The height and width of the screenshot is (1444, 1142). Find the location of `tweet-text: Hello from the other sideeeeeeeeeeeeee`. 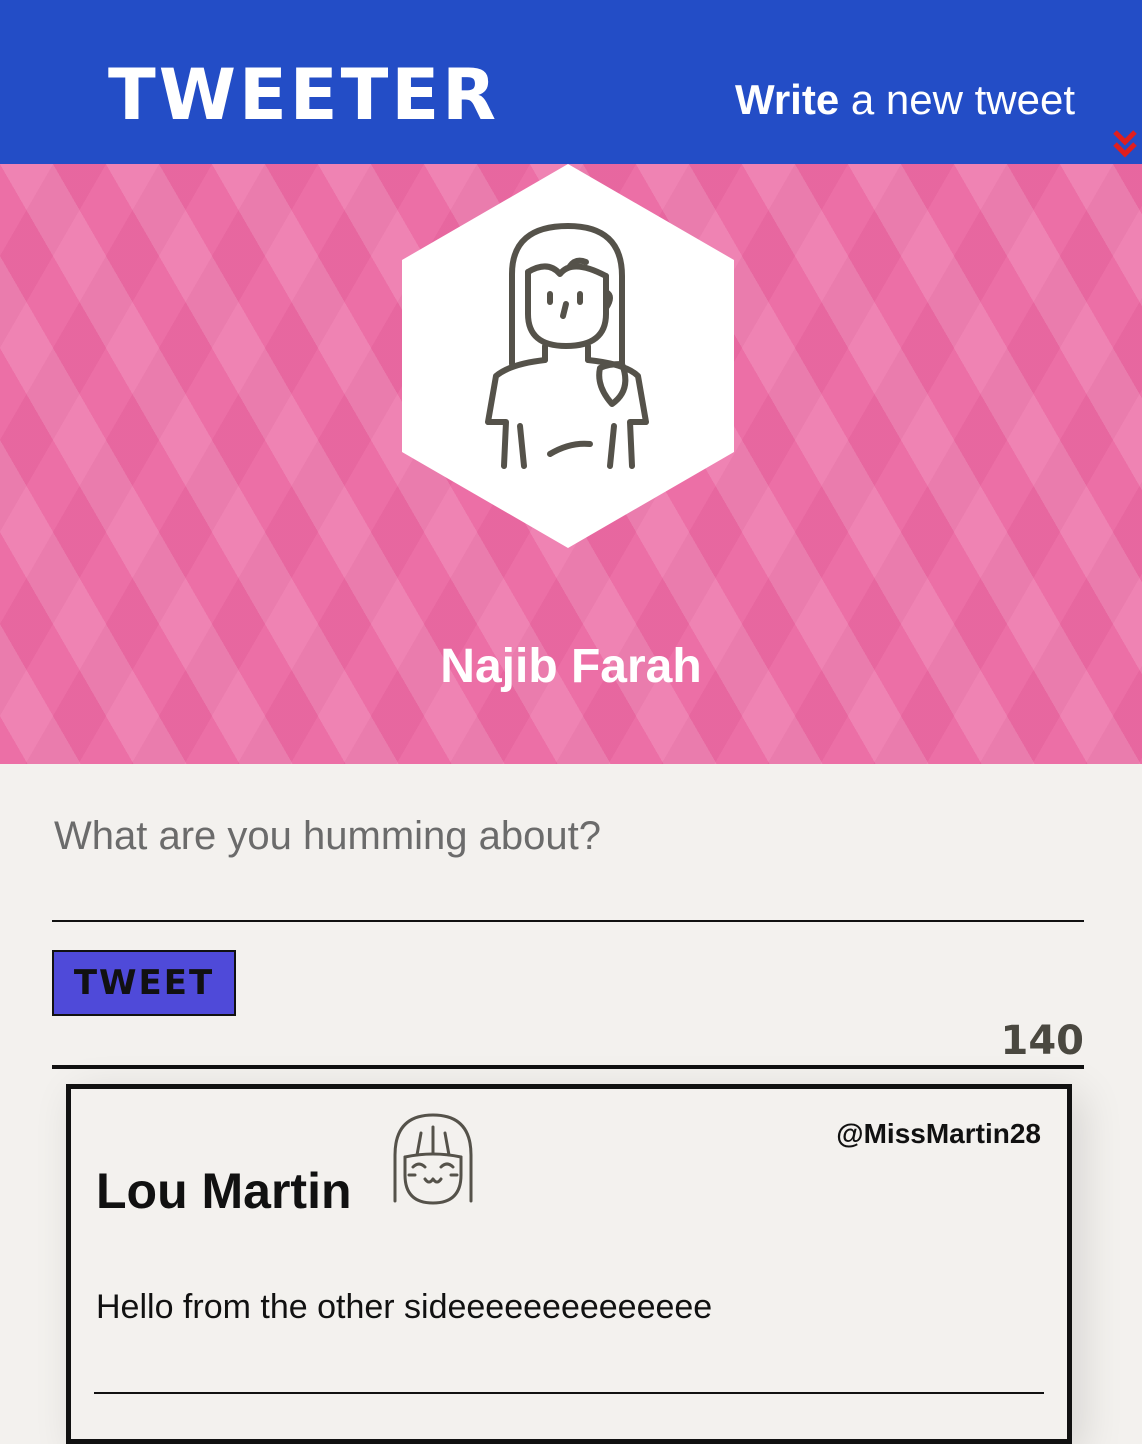

tweet-text: Hello from the other sideeeeeeeeeeeeee is located at coordinates (404, 1307).